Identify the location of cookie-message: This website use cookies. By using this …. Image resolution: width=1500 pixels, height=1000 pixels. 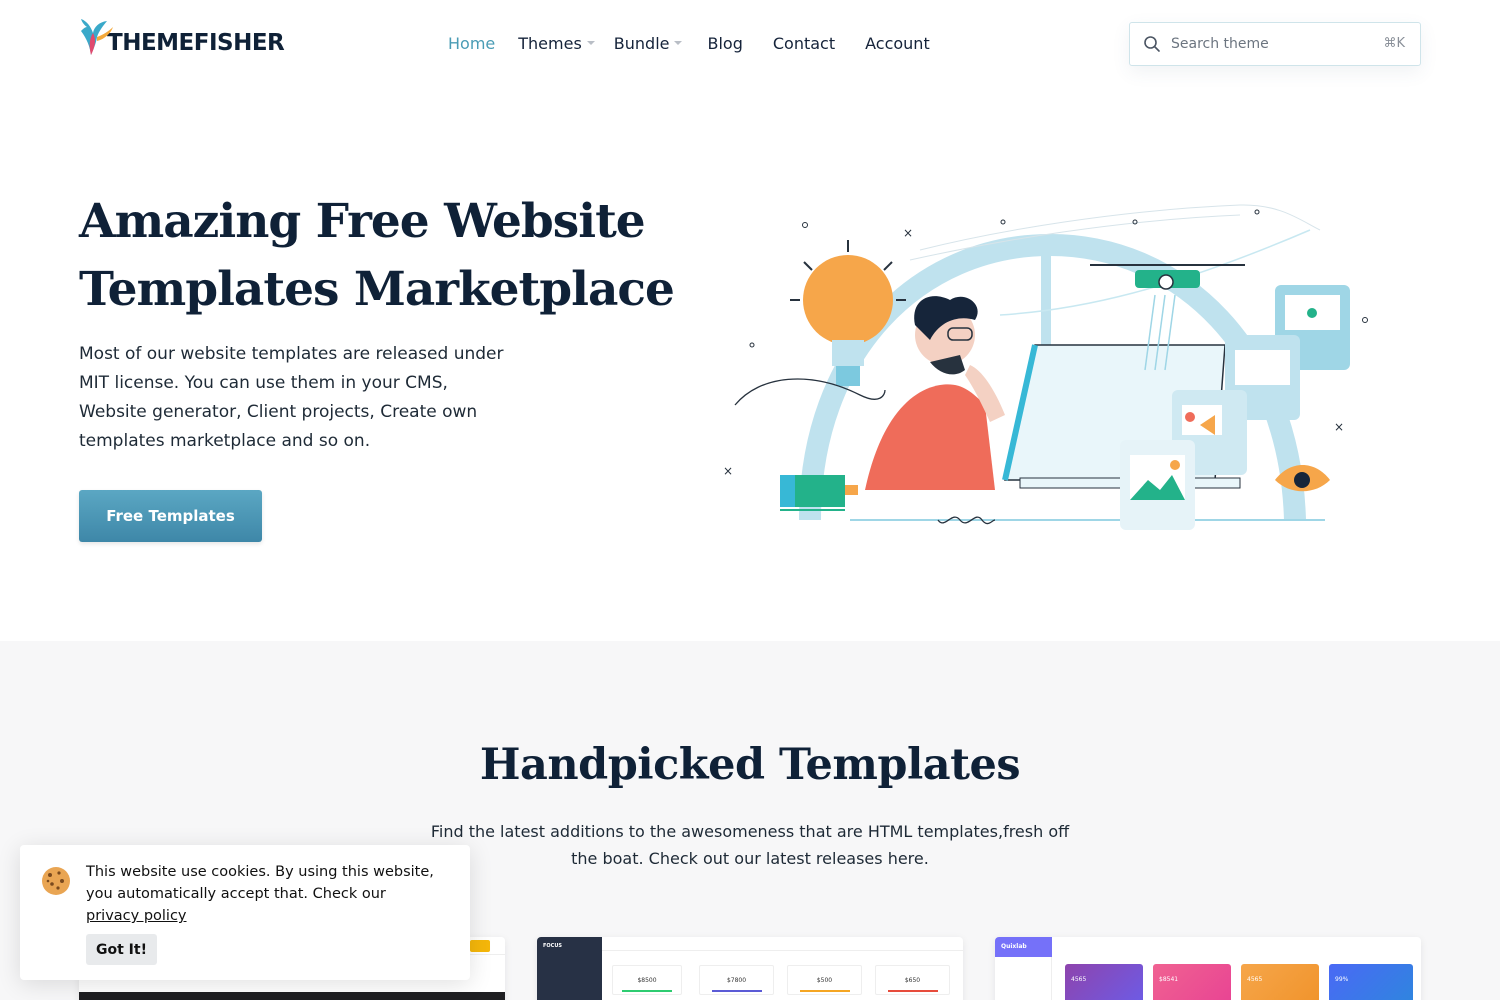
(271, 894).